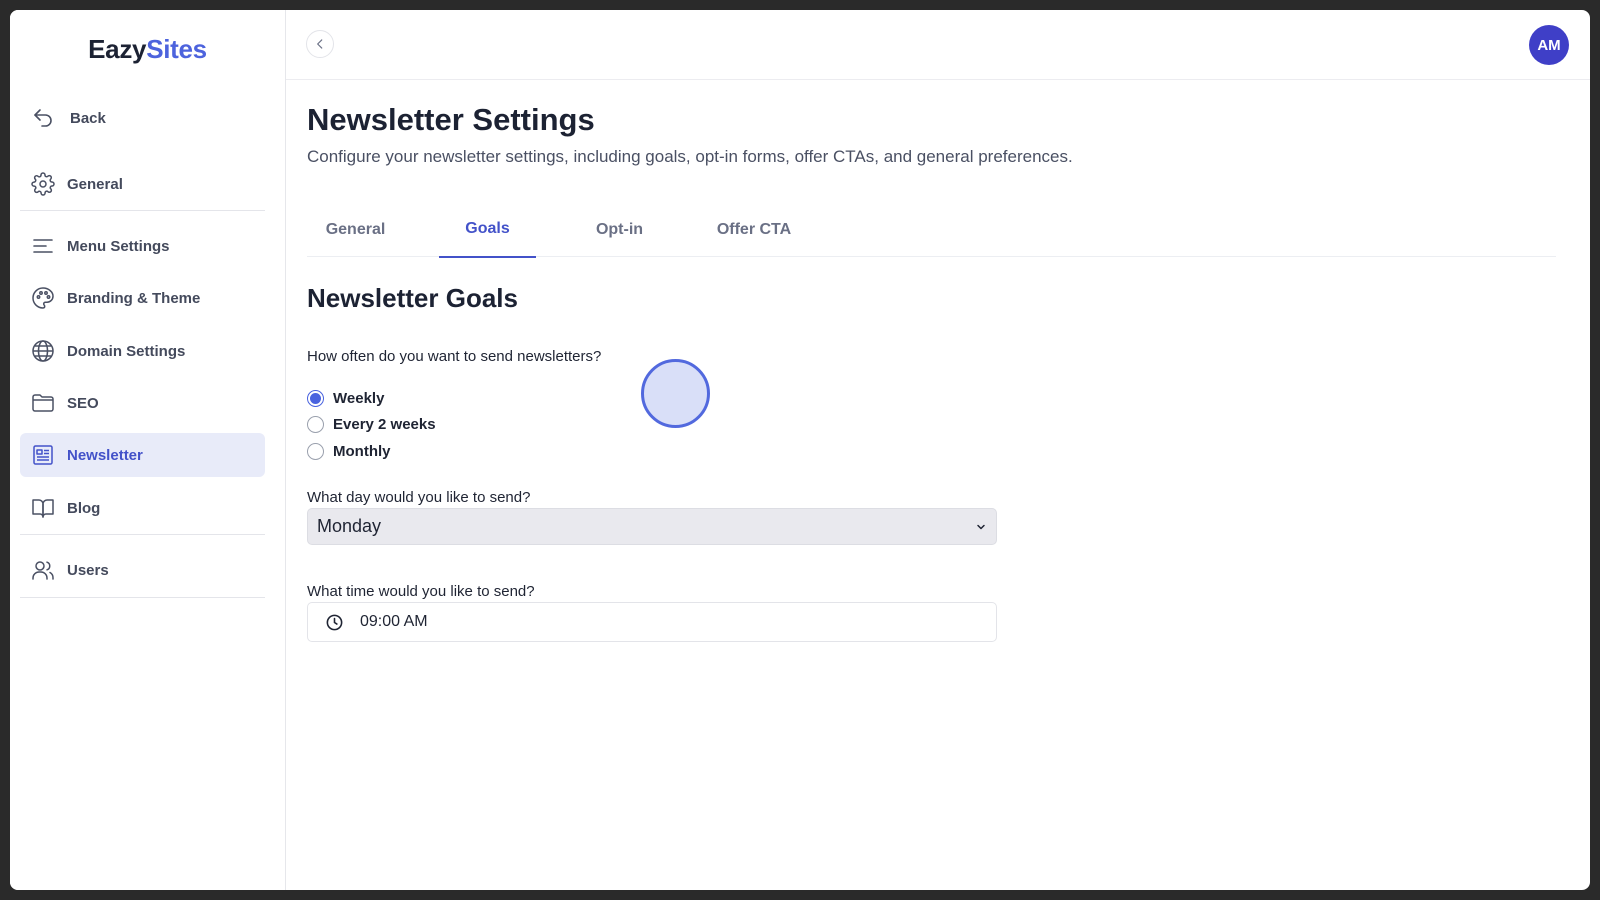 This screenshot has height=900, width=1600. I want to click on sidebar-item-users: Users, so click(142, 570).